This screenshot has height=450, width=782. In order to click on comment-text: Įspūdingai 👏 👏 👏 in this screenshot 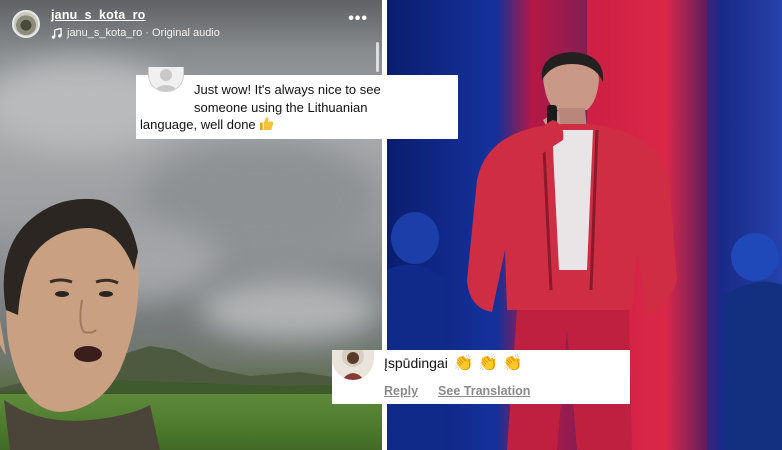, I will do `click(453, 363)`.